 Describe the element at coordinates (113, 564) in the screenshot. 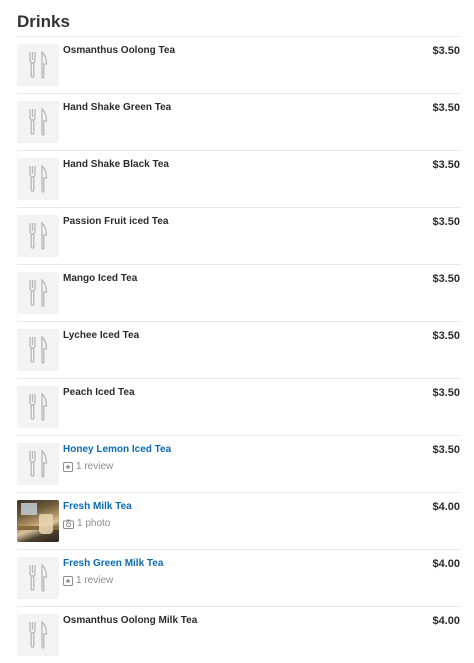

I see `item-name: Fresh Green Milk Tea` at that location.